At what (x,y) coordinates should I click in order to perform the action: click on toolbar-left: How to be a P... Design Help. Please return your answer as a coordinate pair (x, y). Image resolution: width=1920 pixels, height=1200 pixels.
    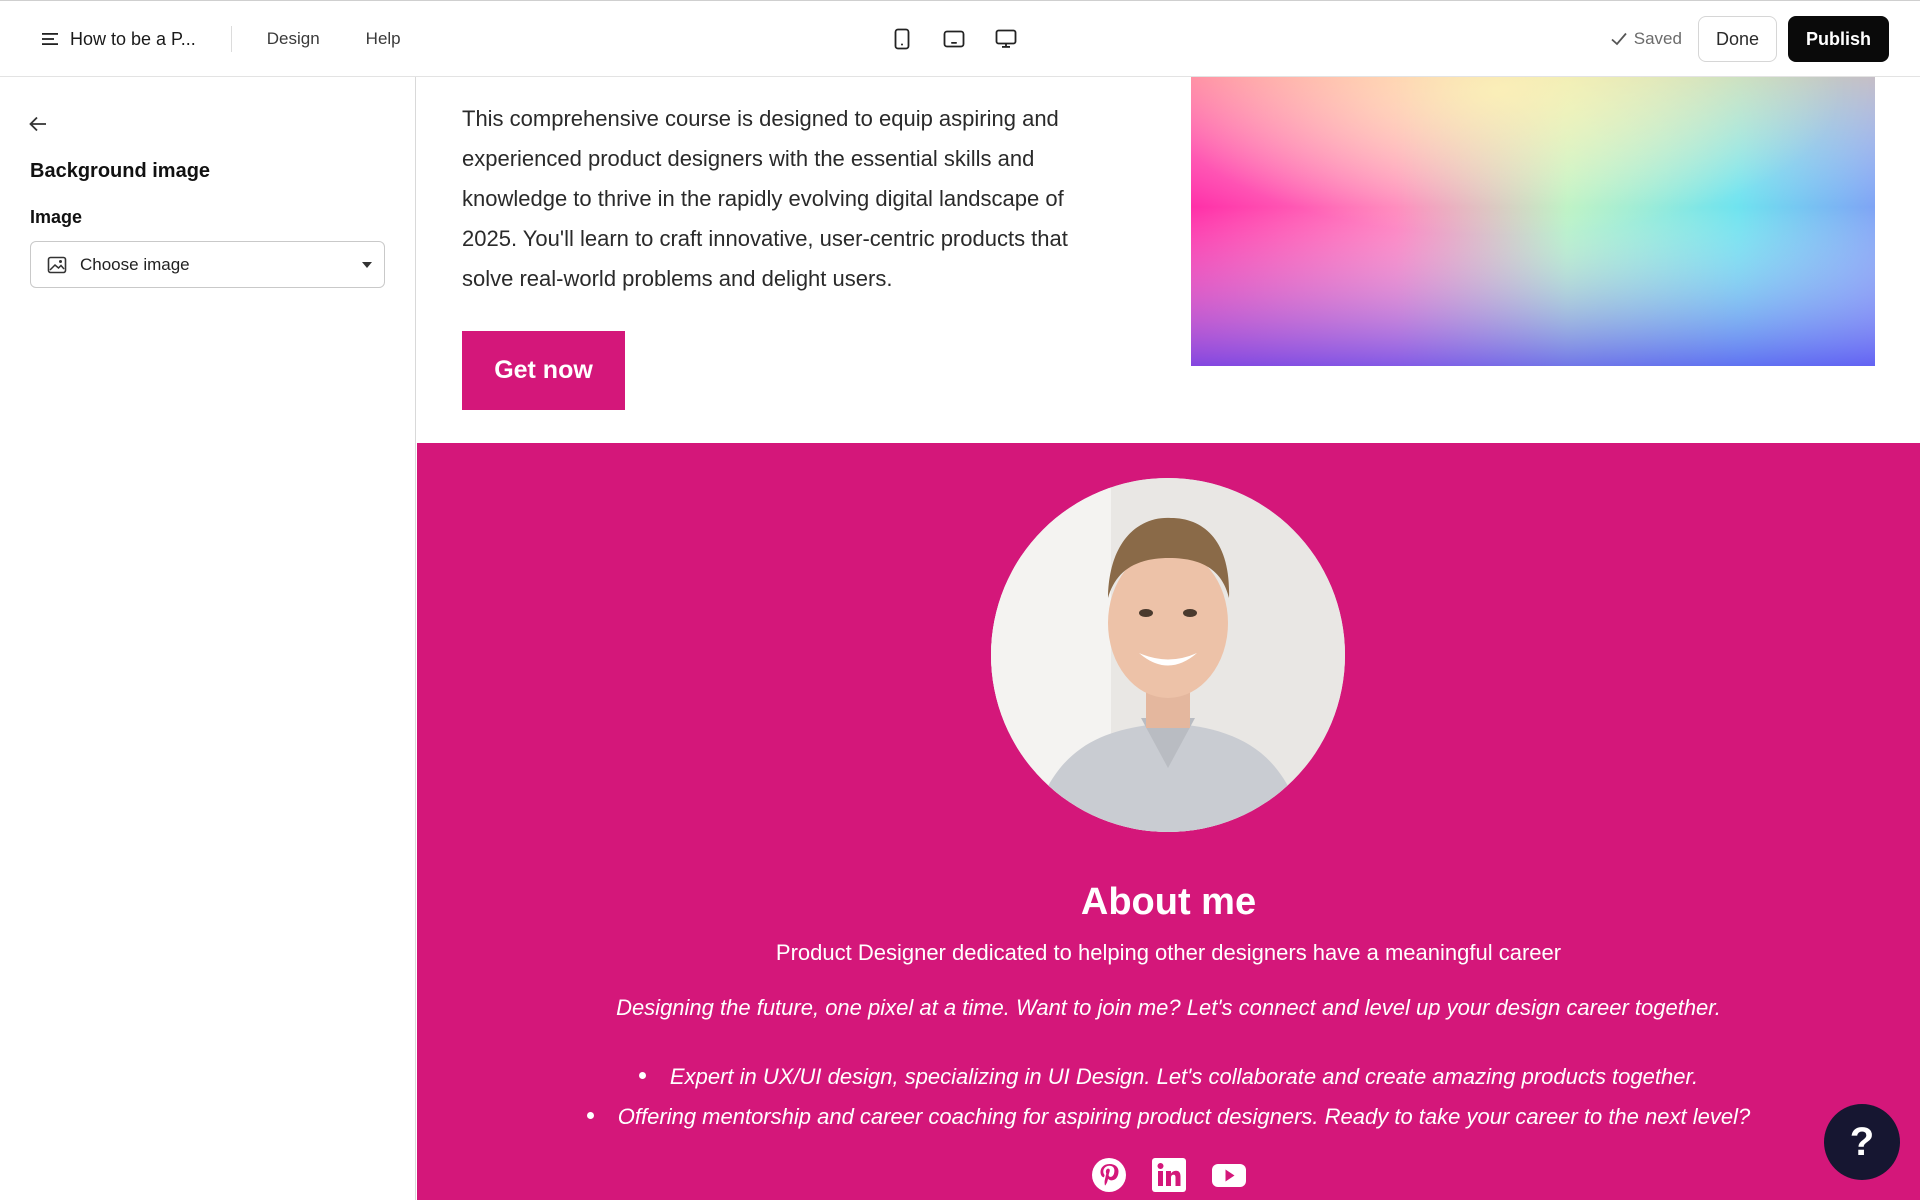
    Looking at the image, I should click on (243, 39).